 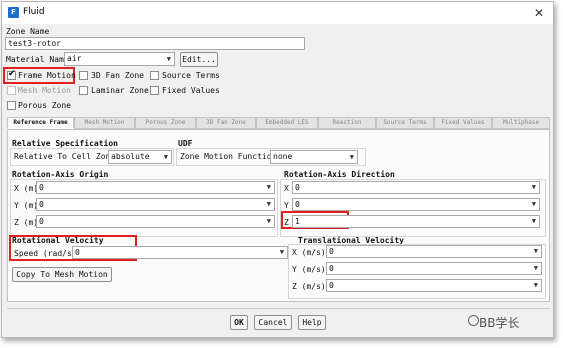 I want to click on origin-z-label: Z (m), so click(x=26, y=222).